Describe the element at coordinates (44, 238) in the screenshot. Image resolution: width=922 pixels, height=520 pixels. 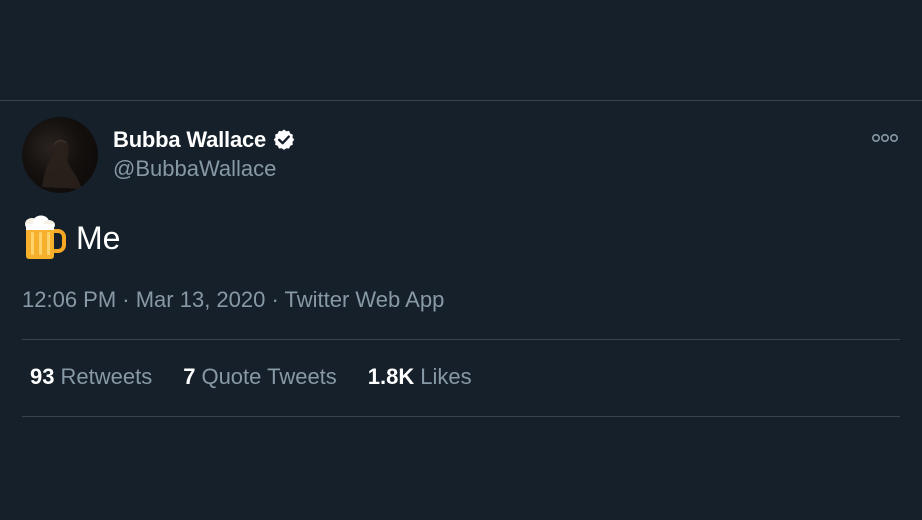
I see `beer-mug-icon` at that location.